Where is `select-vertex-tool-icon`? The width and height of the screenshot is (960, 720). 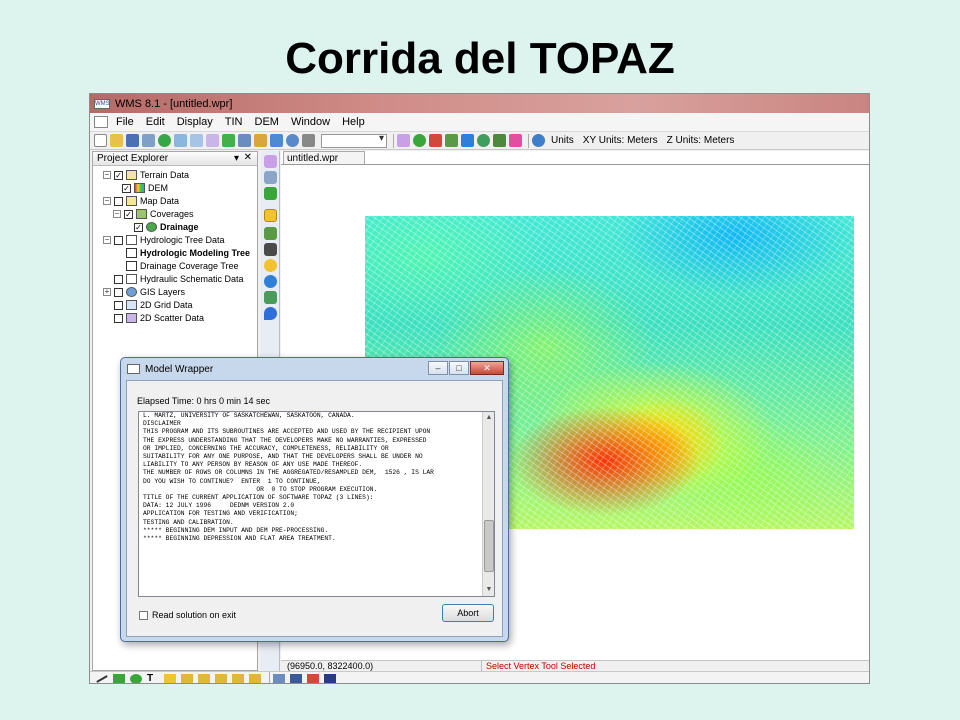
select-vertex-tool-icon is located at coordinates (270, 215).